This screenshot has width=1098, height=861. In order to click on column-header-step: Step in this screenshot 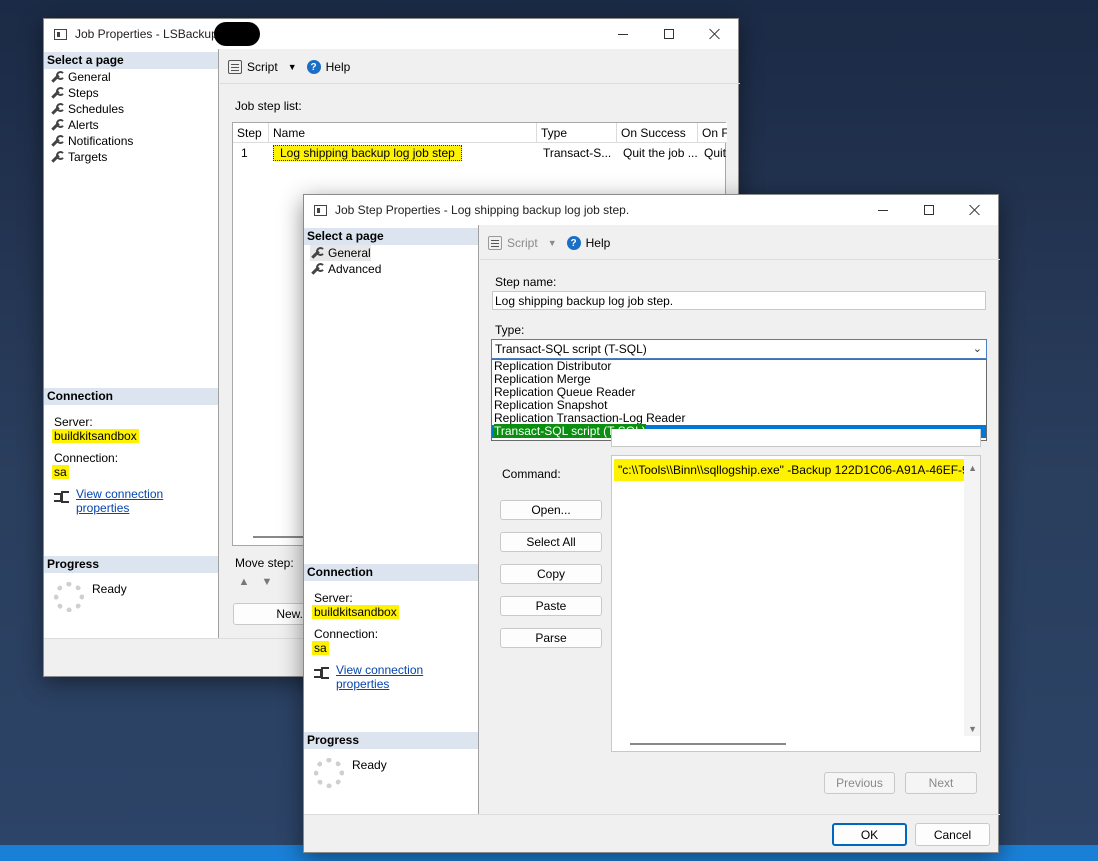, I will do `click(251, 133)`.